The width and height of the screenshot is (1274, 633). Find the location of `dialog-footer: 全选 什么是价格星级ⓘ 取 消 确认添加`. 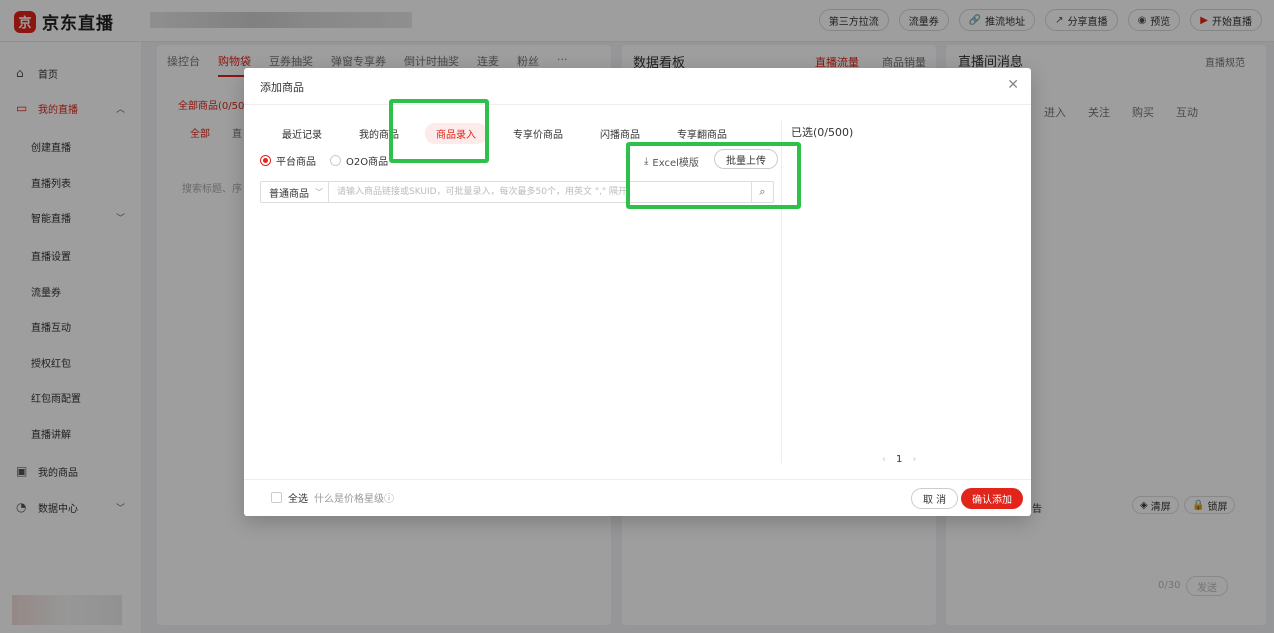

dialog-footer: 全选 什么是价格星级ⓘ 取 消 确认添加 is located at coordinates (637, 497).